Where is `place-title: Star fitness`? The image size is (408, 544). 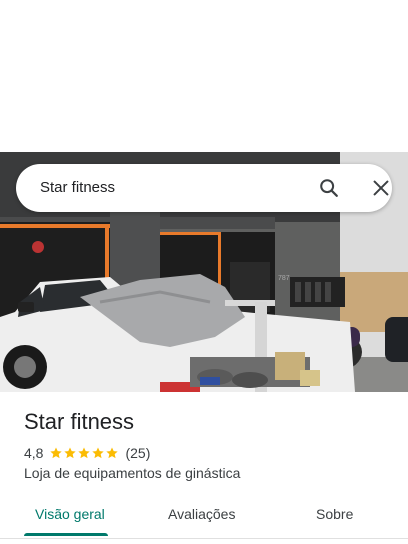 place-title: Star fitness is located at coordinates (79, 421).